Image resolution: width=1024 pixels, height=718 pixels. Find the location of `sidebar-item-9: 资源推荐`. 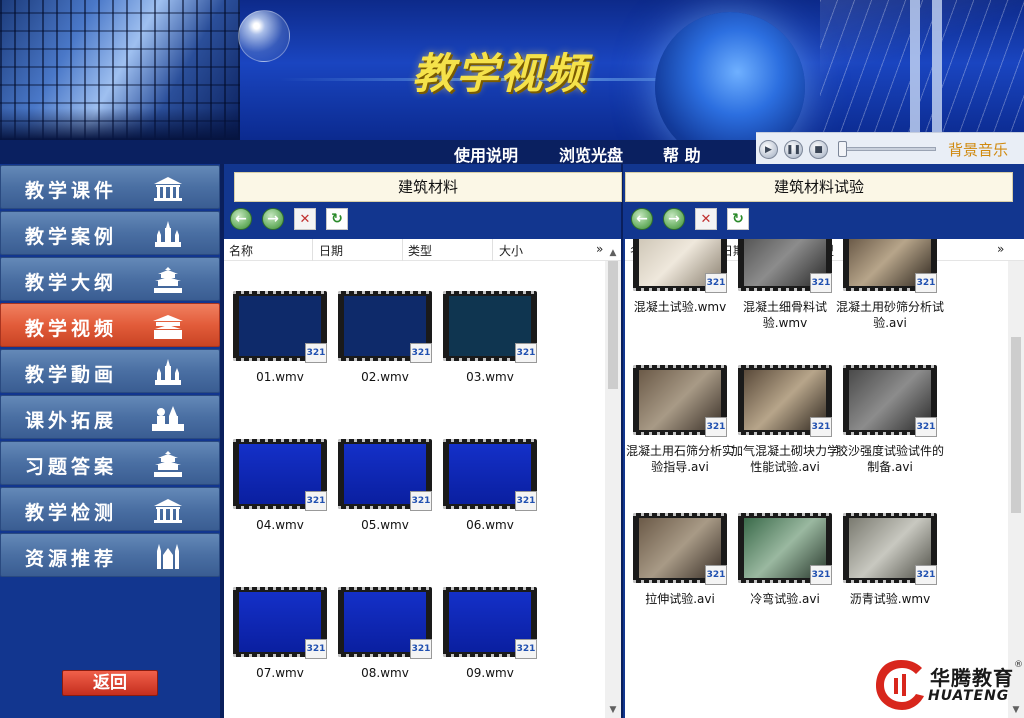

sidebar-item-9: 资源推荐 is located at coordinates (110, 555).